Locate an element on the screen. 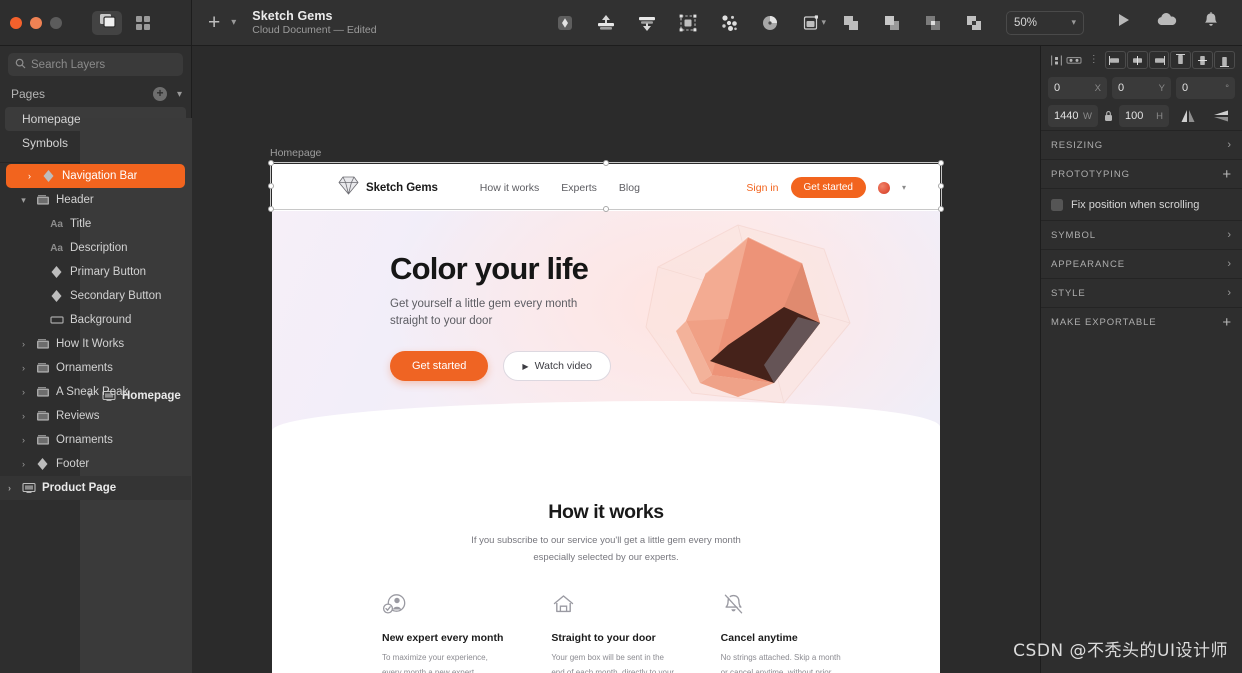 The image size is (1242, 673). hero-secondary-button: ▶ Watch video is located at coordinates (557, 366).